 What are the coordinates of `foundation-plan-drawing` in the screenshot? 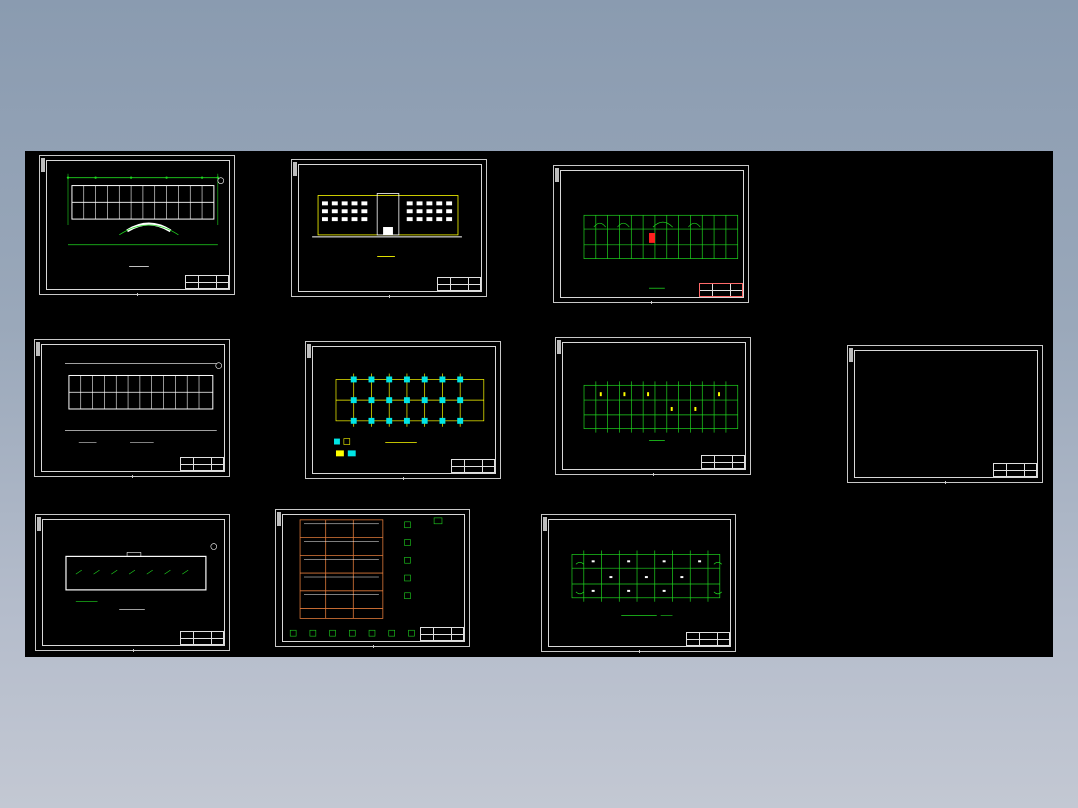 It's located at (409, 415).